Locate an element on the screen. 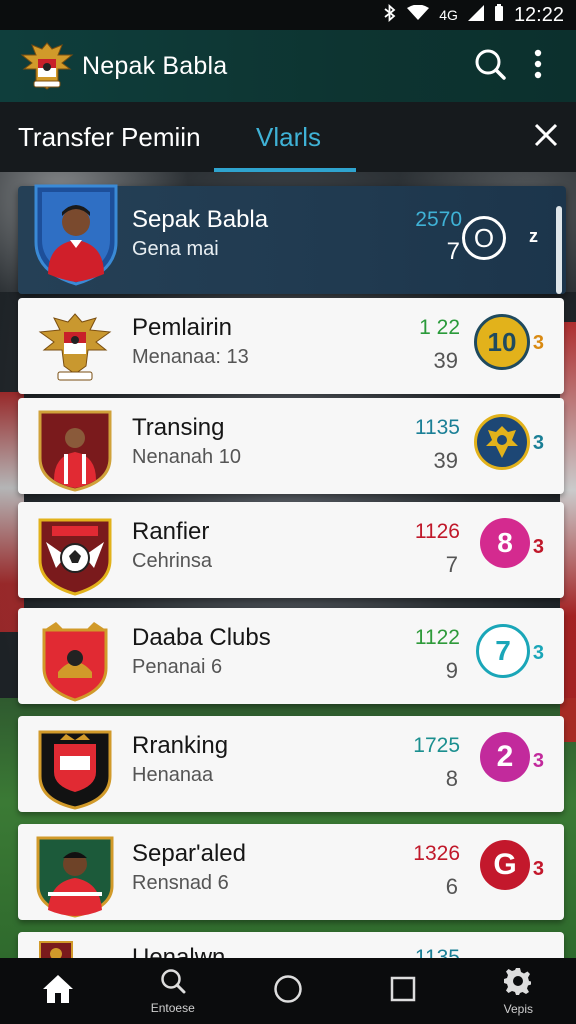  tab-vlarls: Vlarls is located at coordinates (285, 137).